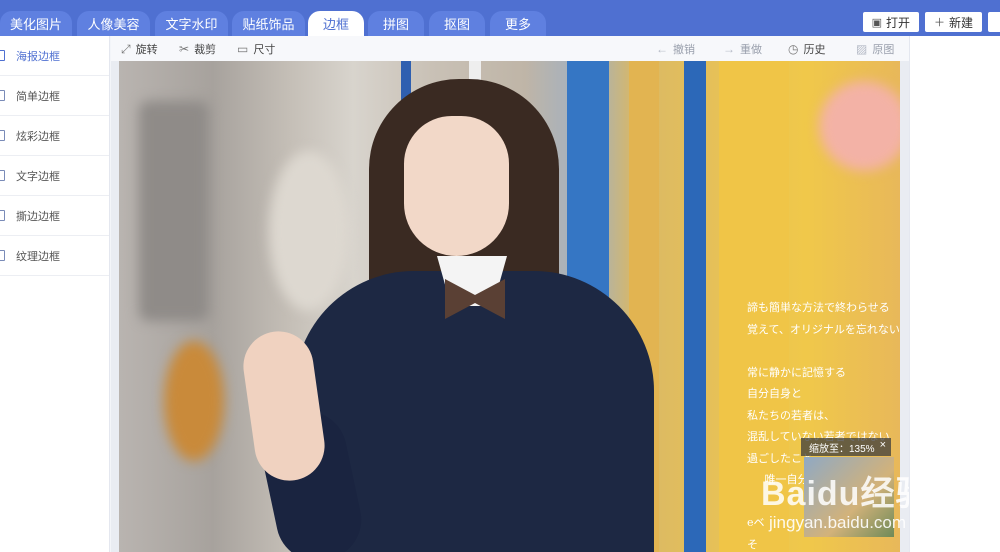 This screenshot has height=552, width=1000. What do you see at coordinates (38, 176) in the screenshot?
I see `sidebar-item-label: 文字边框` at bounding box center [38, 176].